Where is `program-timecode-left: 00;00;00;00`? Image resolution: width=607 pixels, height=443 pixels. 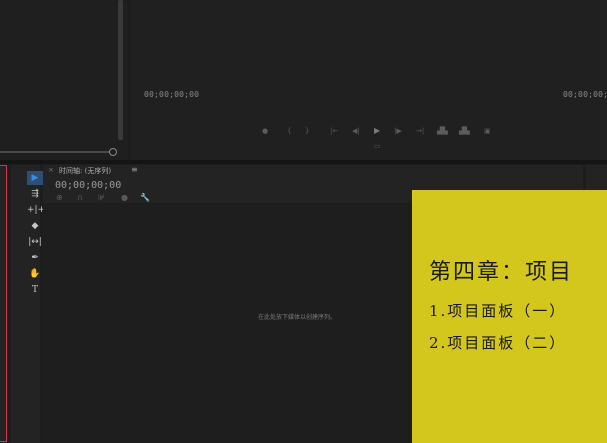
program-timecode-left: 00;00;00;00 is located at coordinates (171, 94).